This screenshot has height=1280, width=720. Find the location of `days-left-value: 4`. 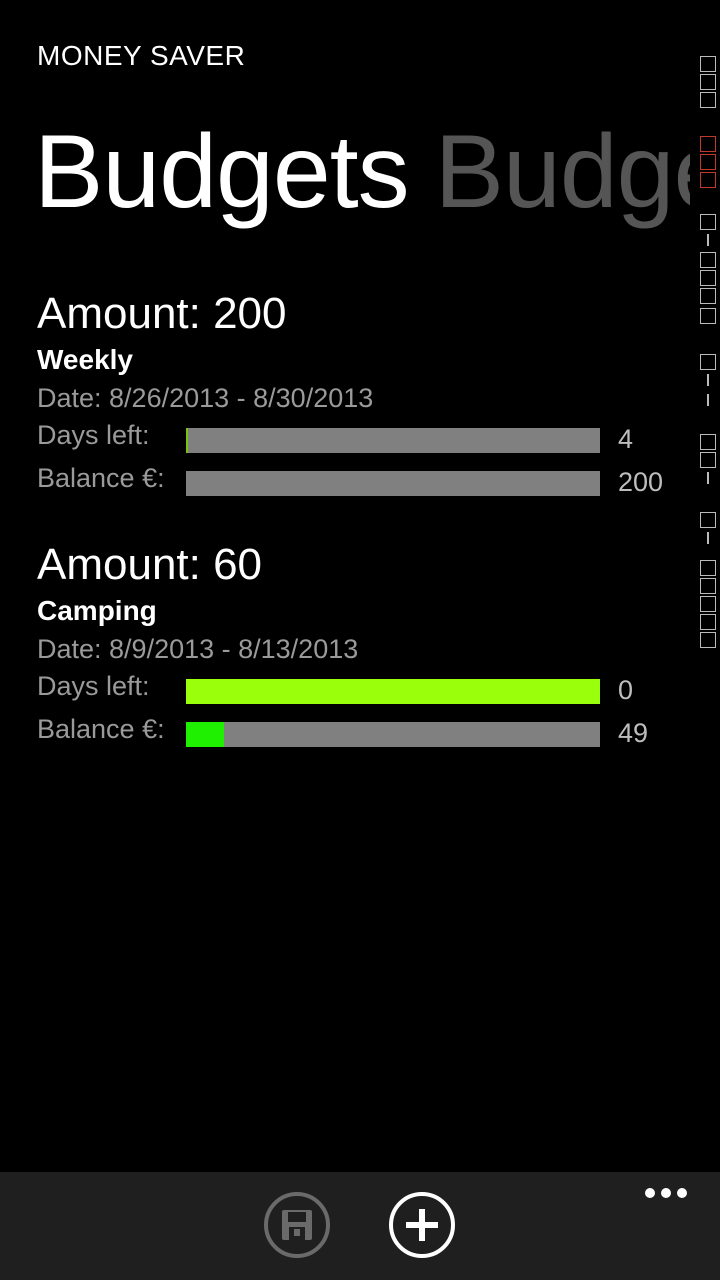

days-left-value: 4 is located at coordinates (626, 439).